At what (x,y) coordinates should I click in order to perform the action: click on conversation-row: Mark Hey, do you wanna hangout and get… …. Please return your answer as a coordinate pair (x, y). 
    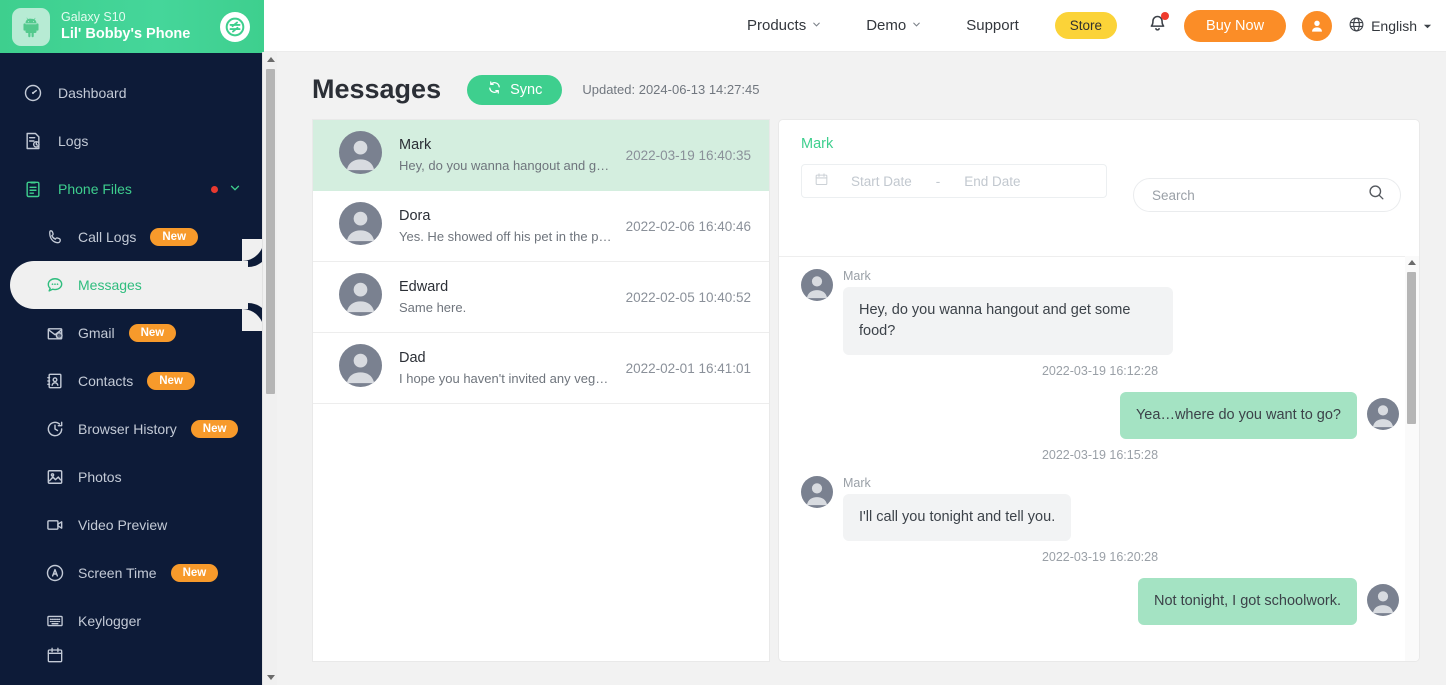
    Looking at the image, I should click on (541, 155).